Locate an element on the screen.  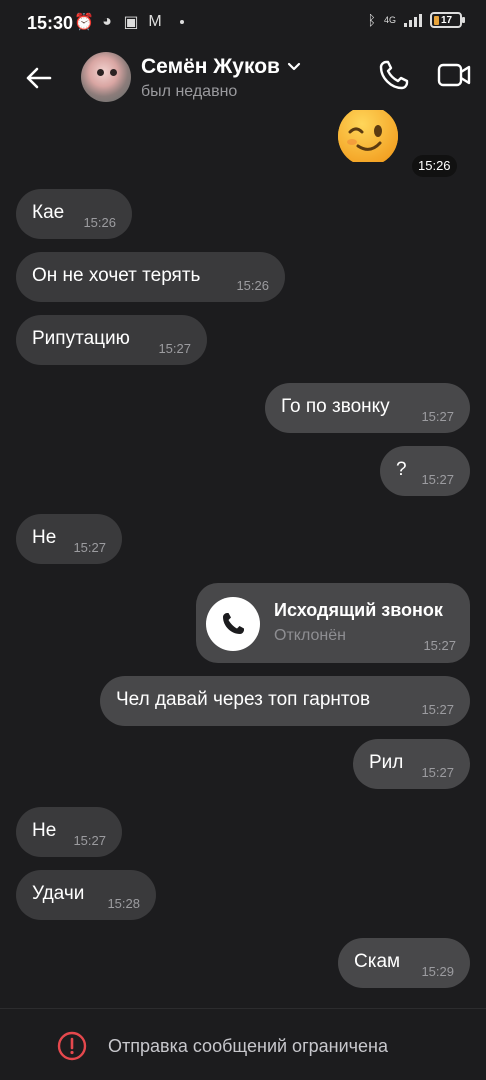
message-bubble-outgoing: ? 15:27 is located at coordinates (425, 471).